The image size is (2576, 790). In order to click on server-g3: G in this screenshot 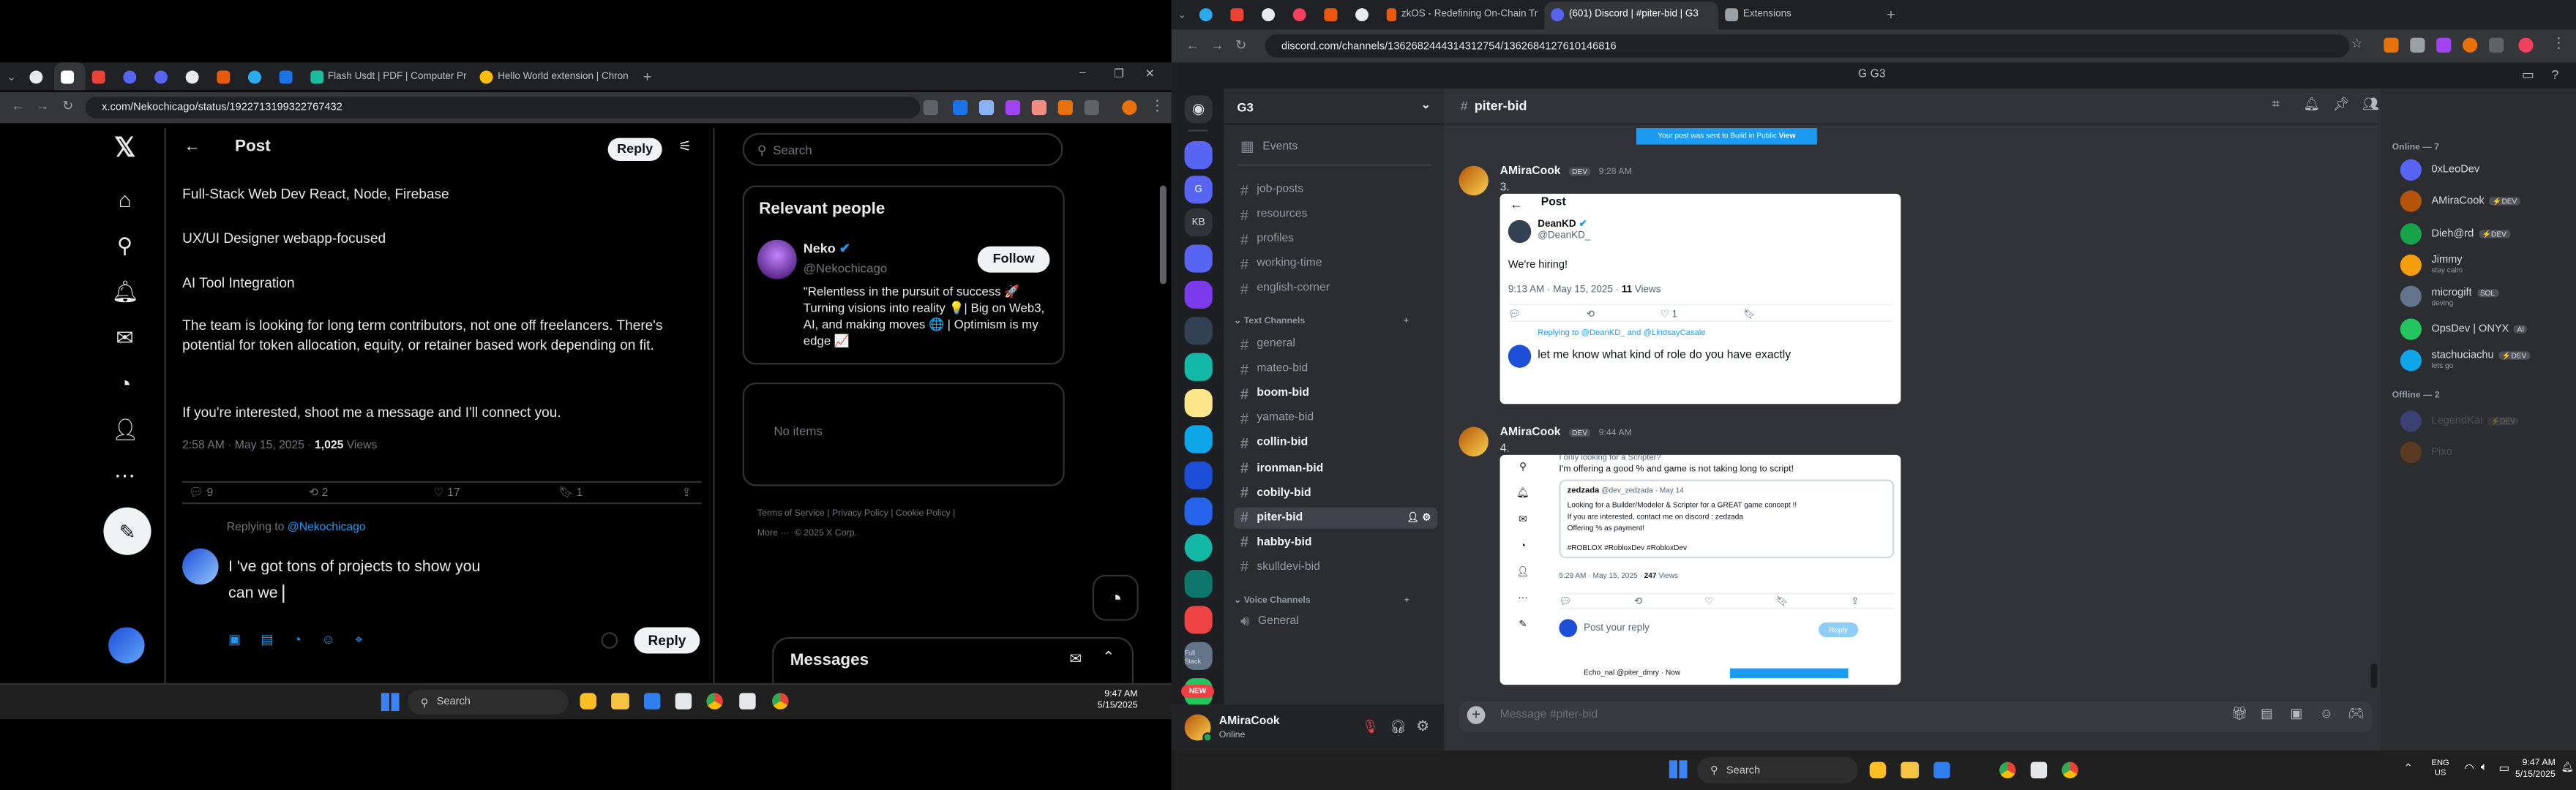, I will do `click(1198, 190)`.